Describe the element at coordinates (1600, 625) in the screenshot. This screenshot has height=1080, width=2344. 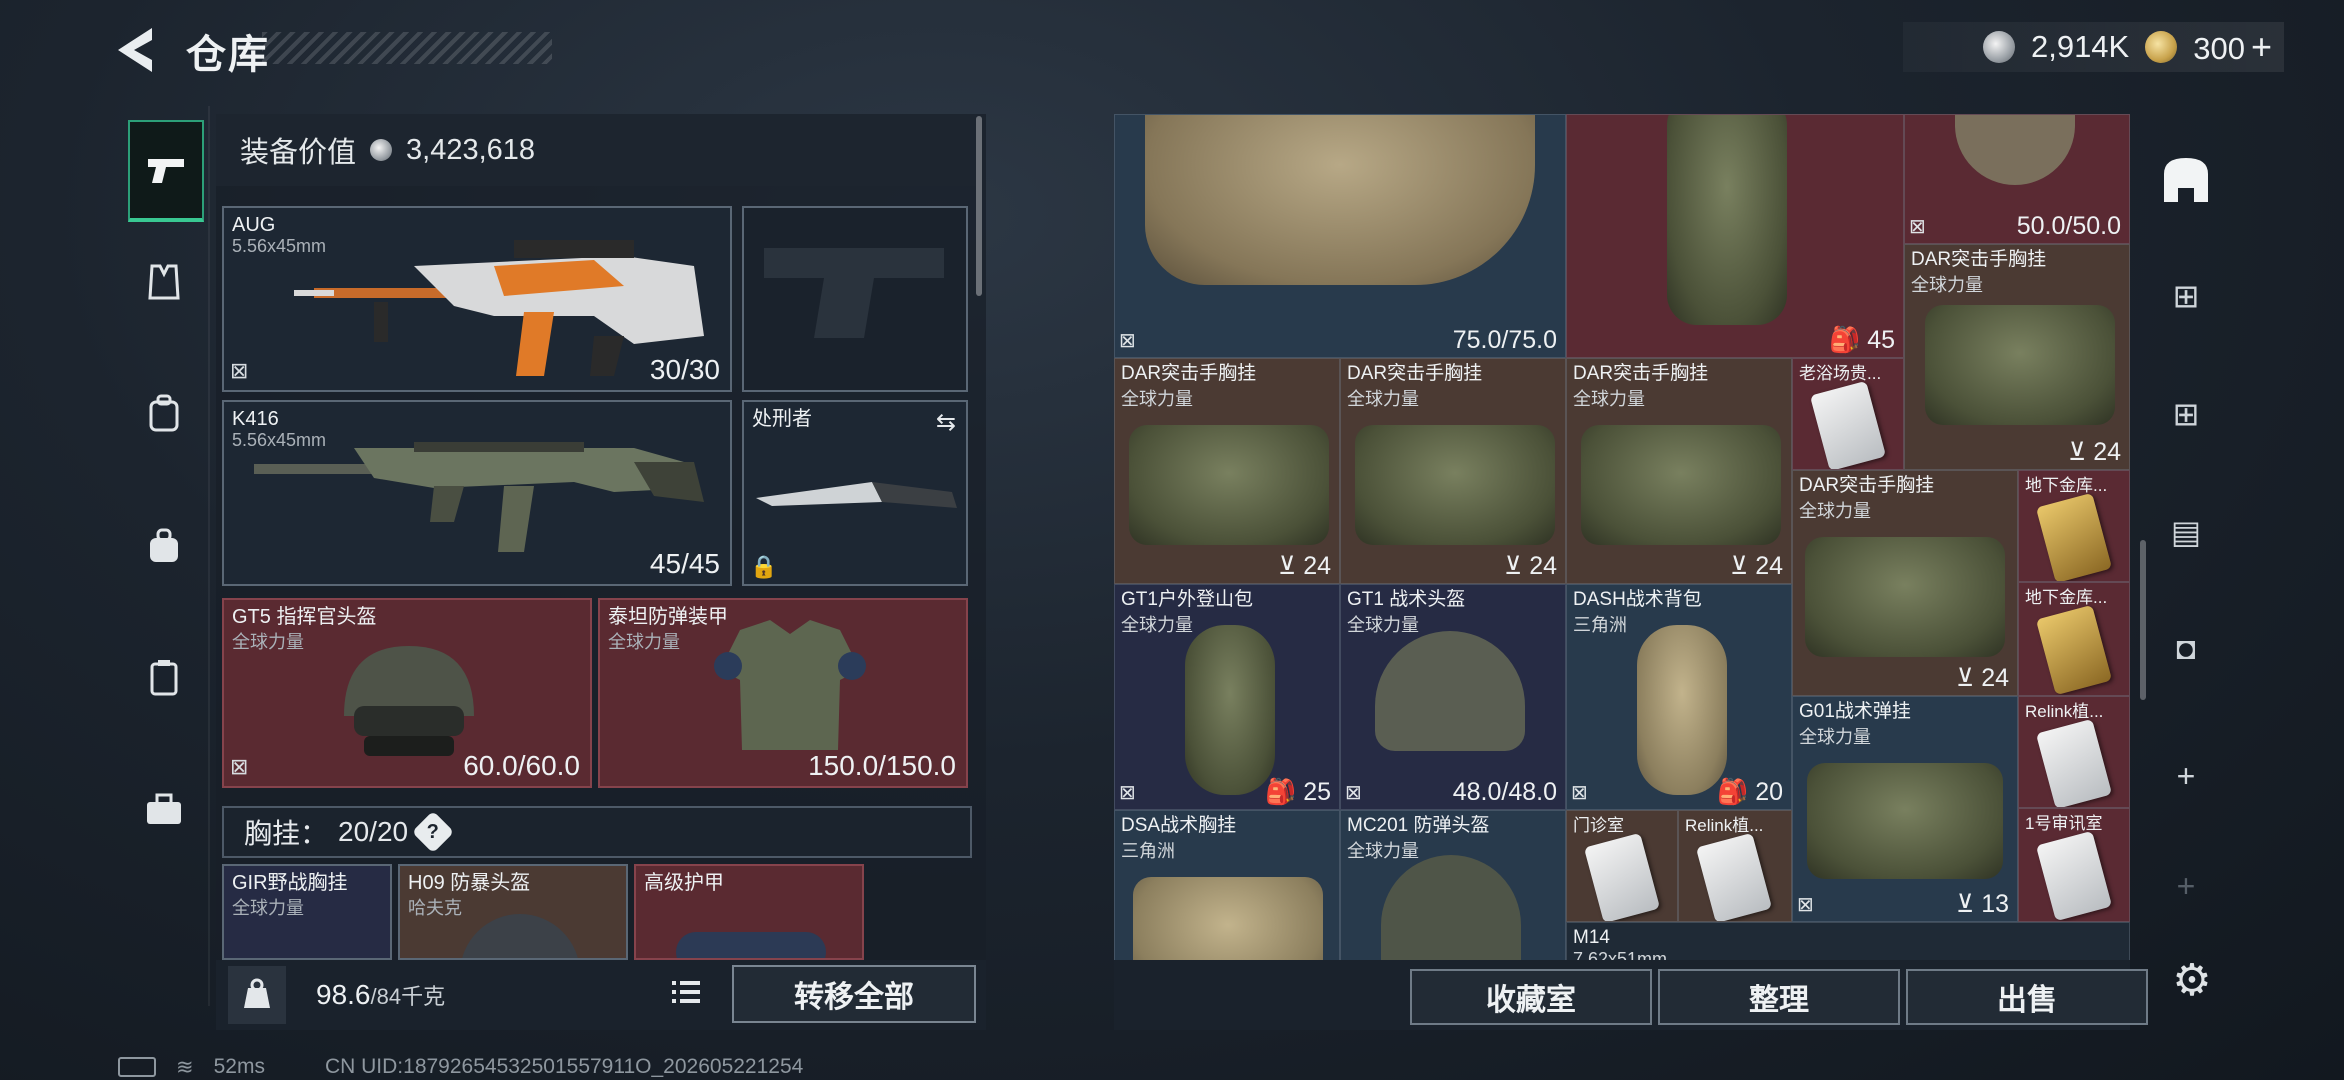
I see `item-origin: 三角洲` at that location.